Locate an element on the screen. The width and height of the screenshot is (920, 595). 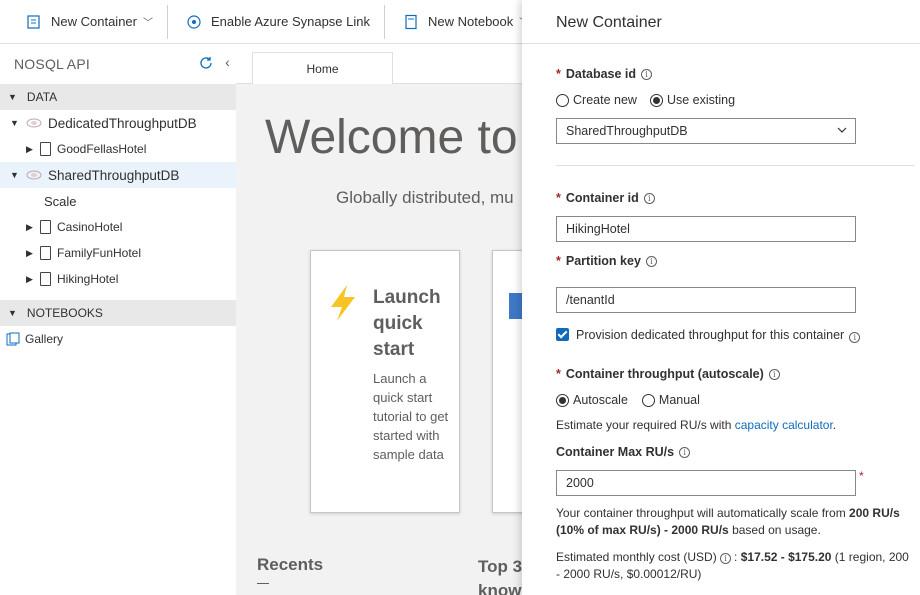
tree-item-label: Gallery is located at coordinates (44, 339).